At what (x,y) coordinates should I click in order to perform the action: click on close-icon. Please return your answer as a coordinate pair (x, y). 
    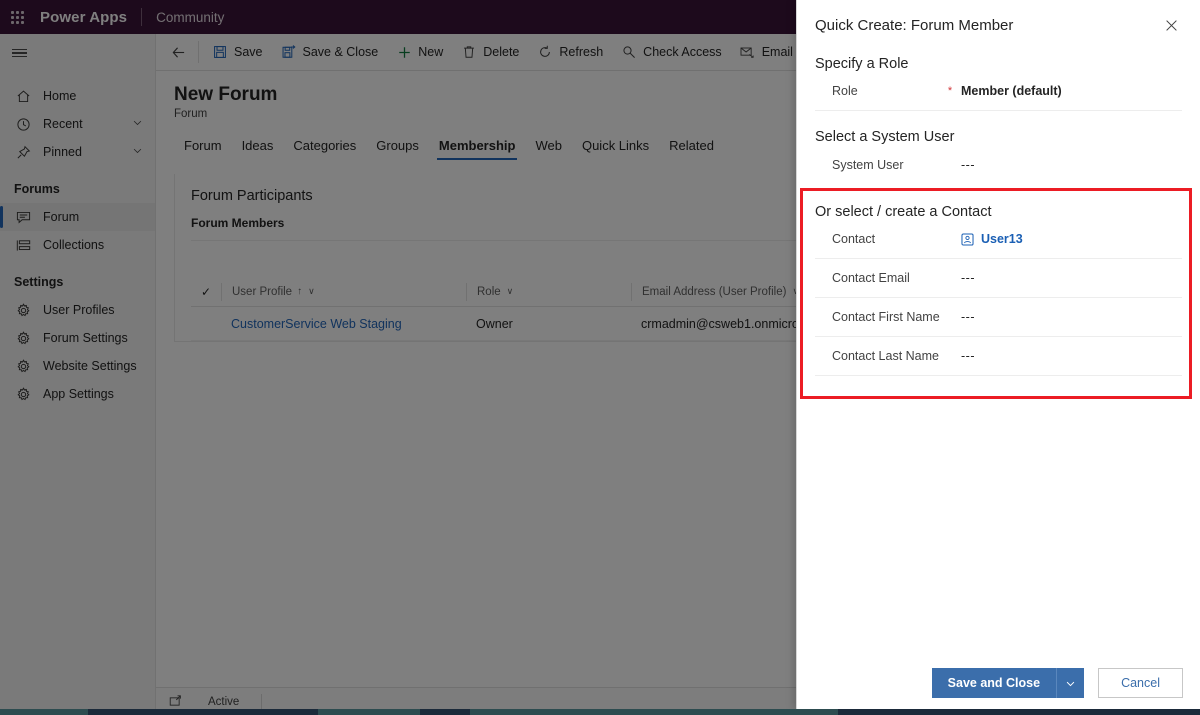
    Looking at the image, I should click on (1171, 25).